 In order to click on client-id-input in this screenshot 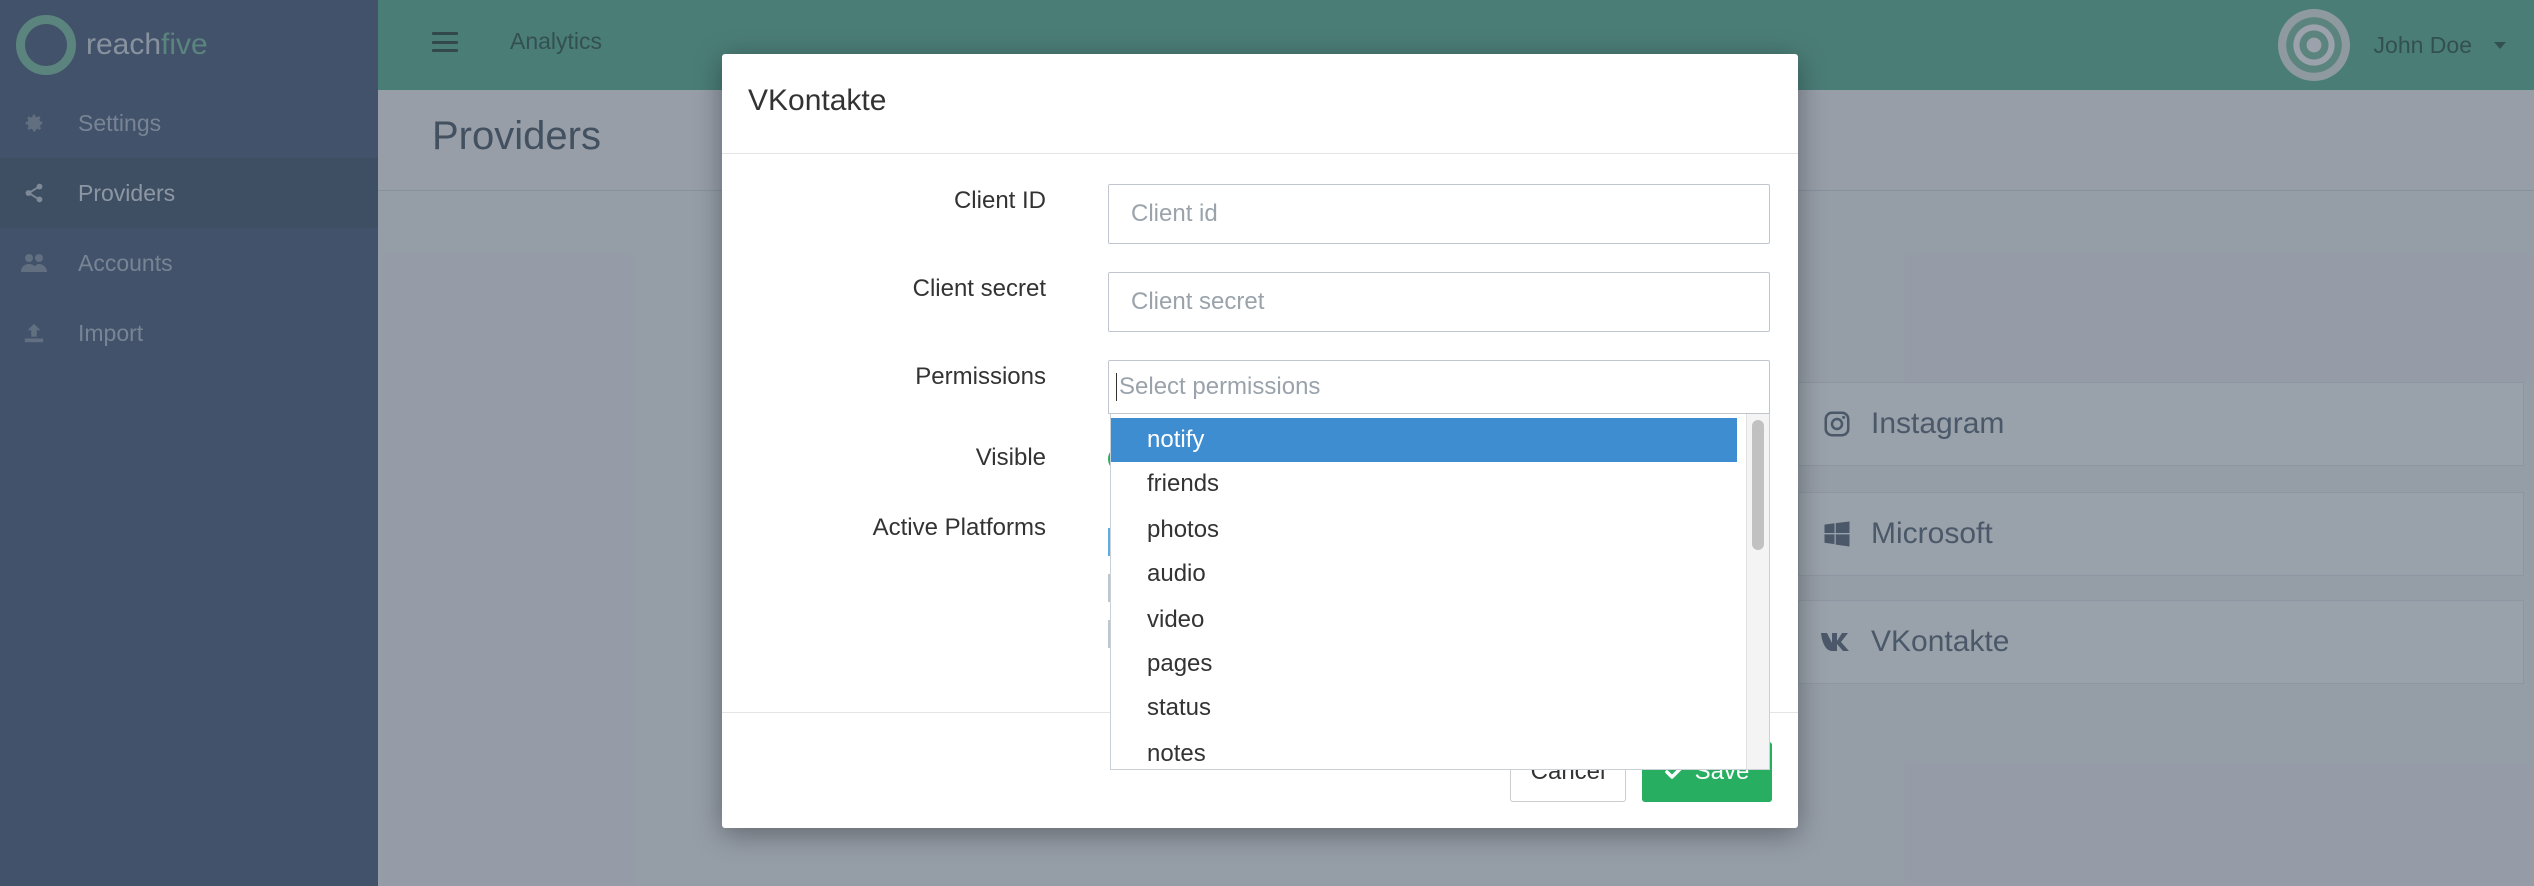, I will do `click(1439, 214)`.